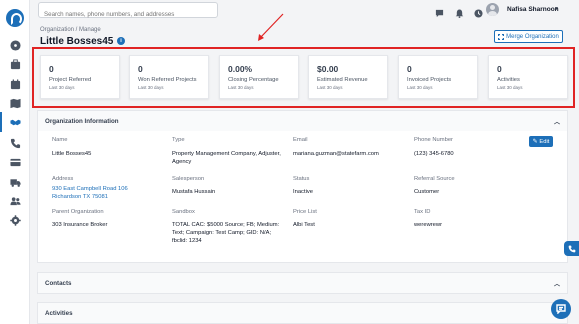 The width and height of the screenshot is (579, 324). I want to click on stat-card-project-referred: 0 Project Referred Last 30 days, so click(80, 77).